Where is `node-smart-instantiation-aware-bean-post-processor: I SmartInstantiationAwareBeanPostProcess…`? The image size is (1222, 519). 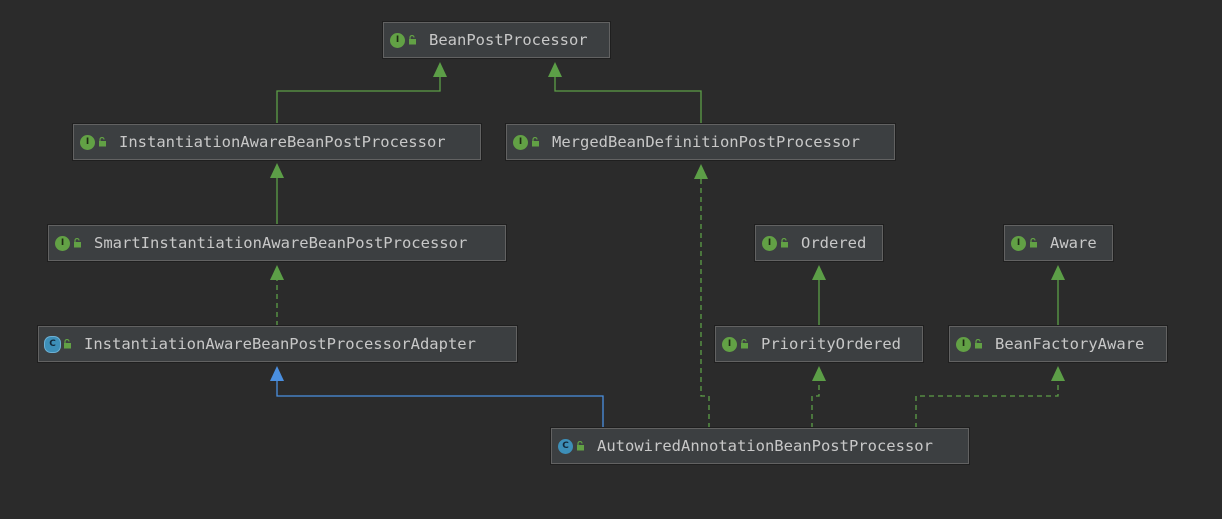
node-smart-instantiation-aware-bean-post-processor: I SmartInstantiationAwareBeanPostProcess… is located at coordinates (277, 243).